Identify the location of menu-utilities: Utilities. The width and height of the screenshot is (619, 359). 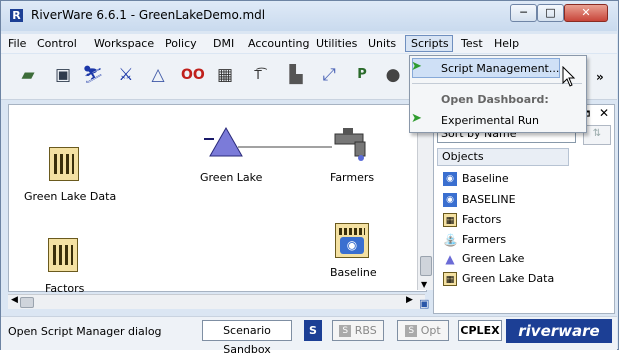
(336, 43).